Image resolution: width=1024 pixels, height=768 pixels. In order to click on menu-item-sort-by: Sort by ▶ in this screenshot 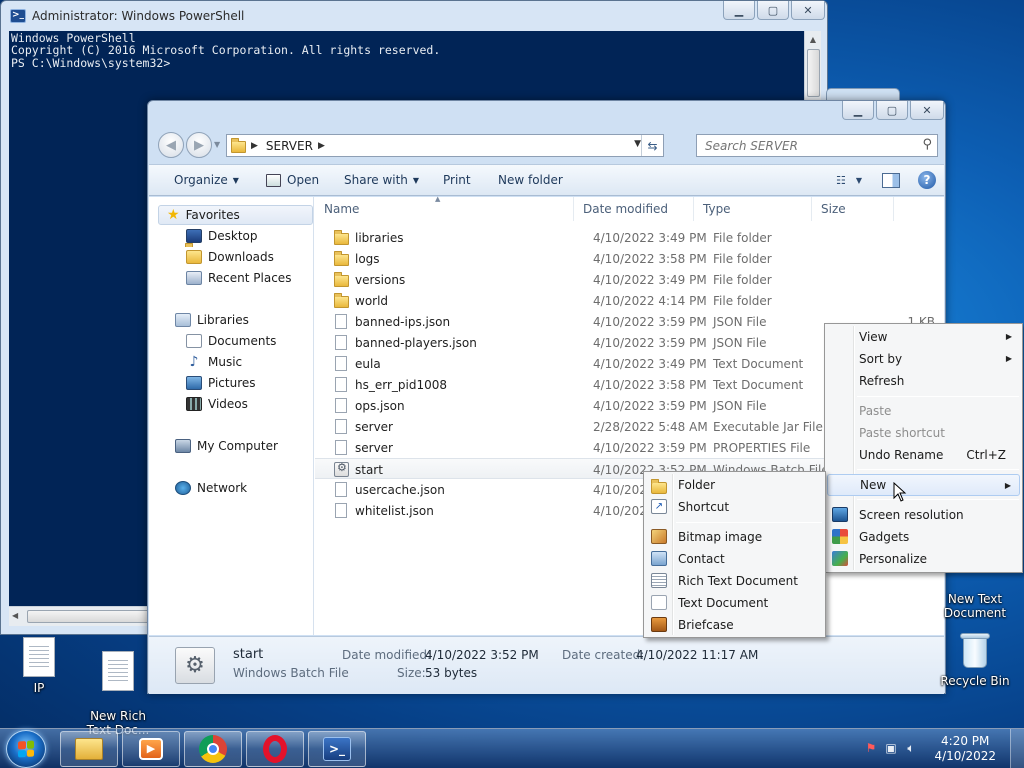, I will do `click(923, 359)`.